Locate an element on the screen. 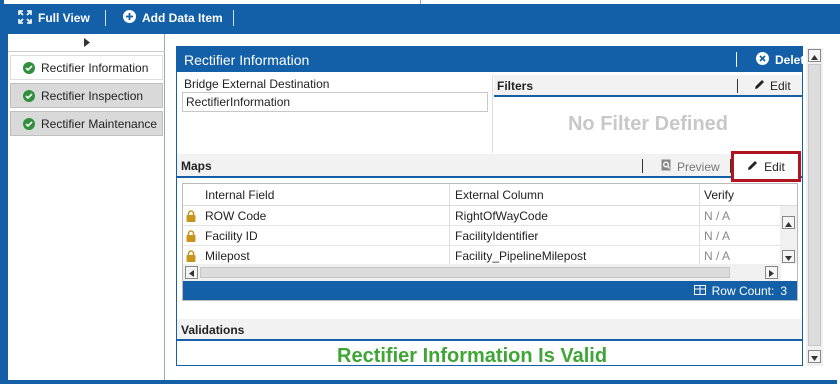 This screenshot has height=384, width=840. grid-header: Internal Field External Column Verify is located at coordinates (490, 195).